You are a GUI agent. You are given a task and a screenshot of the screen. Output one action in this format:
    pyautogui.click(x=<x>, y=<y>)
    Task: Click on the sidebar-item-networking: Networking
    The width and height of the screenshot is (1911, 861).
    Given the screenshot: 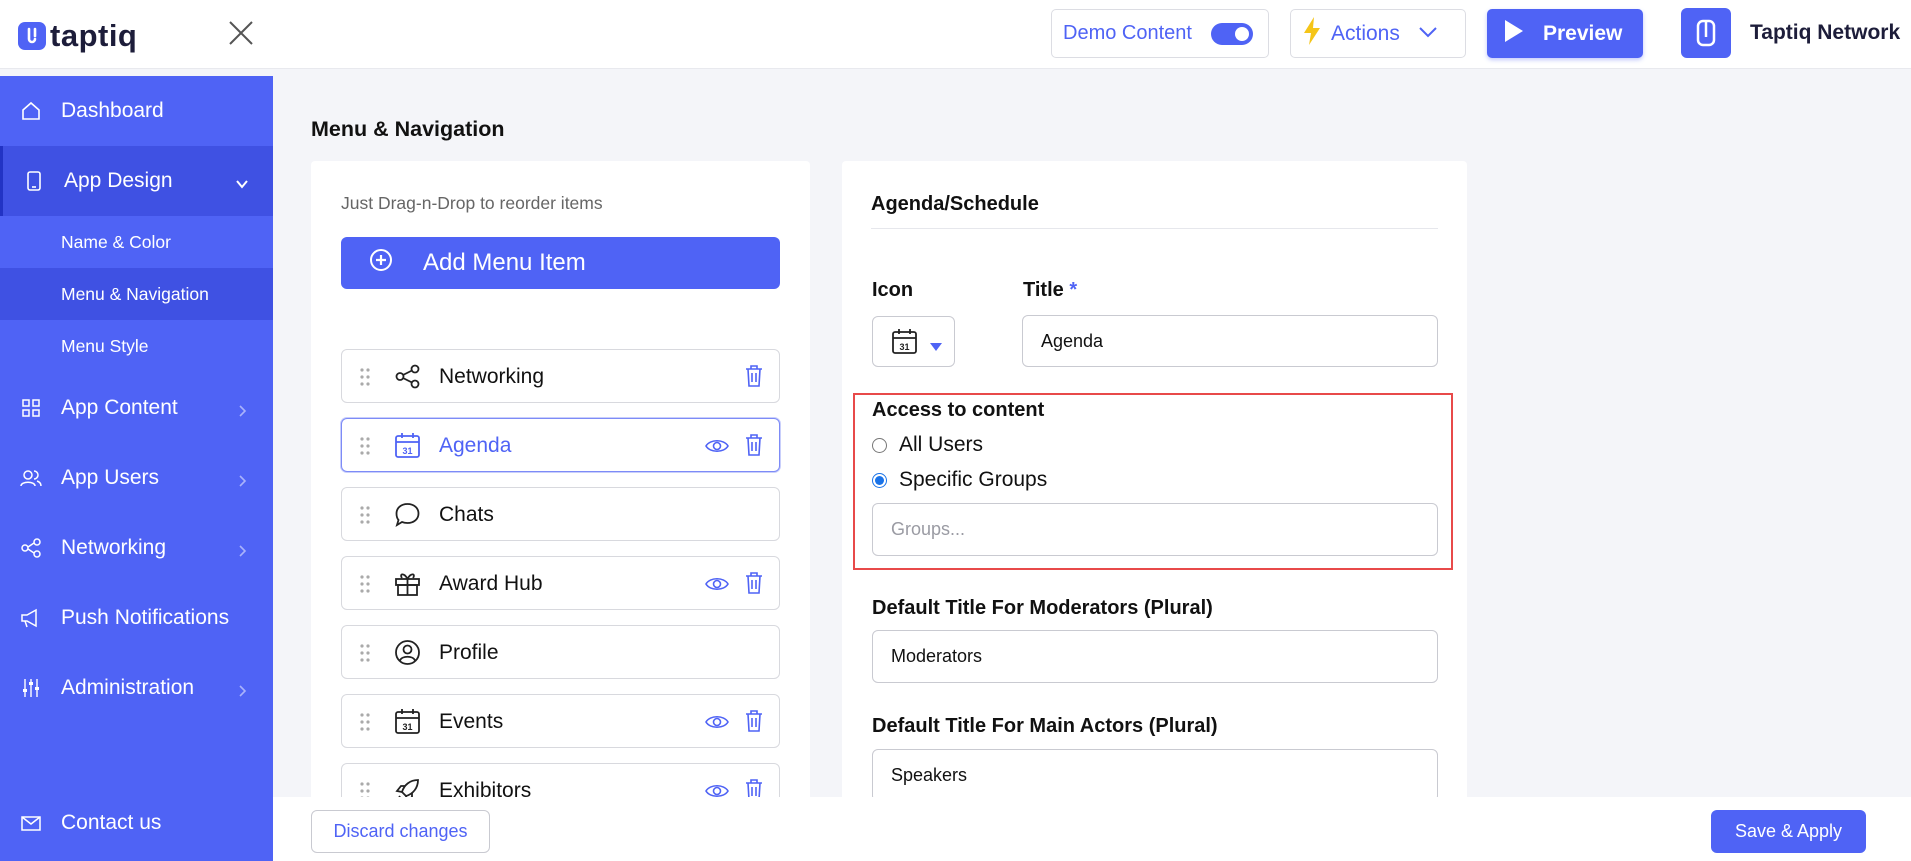 What is the action you would take?
    pyautogui.click(x=136, y=548)
    